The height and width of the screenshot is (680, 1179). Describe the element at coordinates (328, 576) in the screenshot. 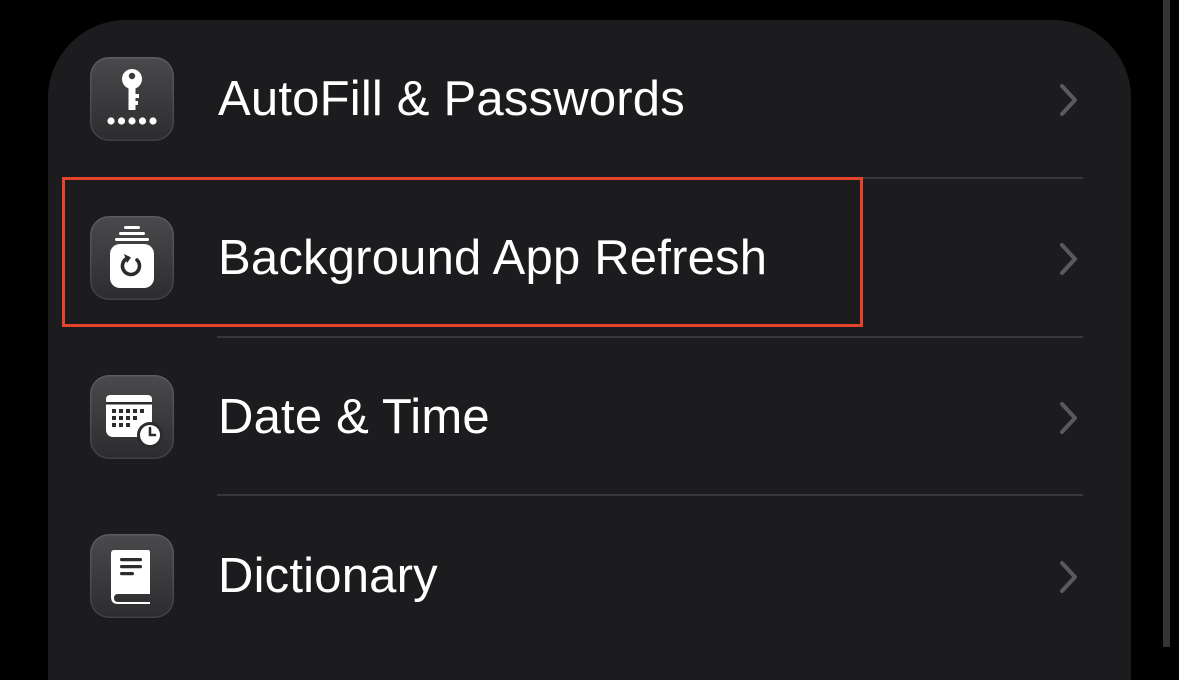

I see `row-label: Dictionary` at that location.